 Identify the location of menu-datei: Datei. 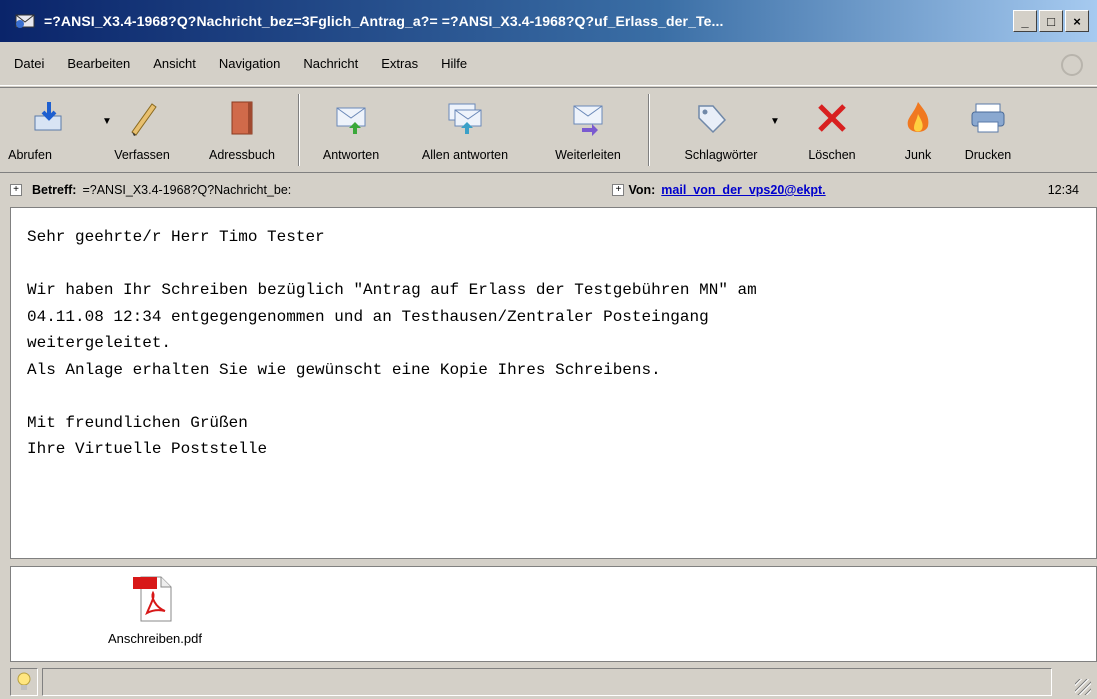
(29, 63).